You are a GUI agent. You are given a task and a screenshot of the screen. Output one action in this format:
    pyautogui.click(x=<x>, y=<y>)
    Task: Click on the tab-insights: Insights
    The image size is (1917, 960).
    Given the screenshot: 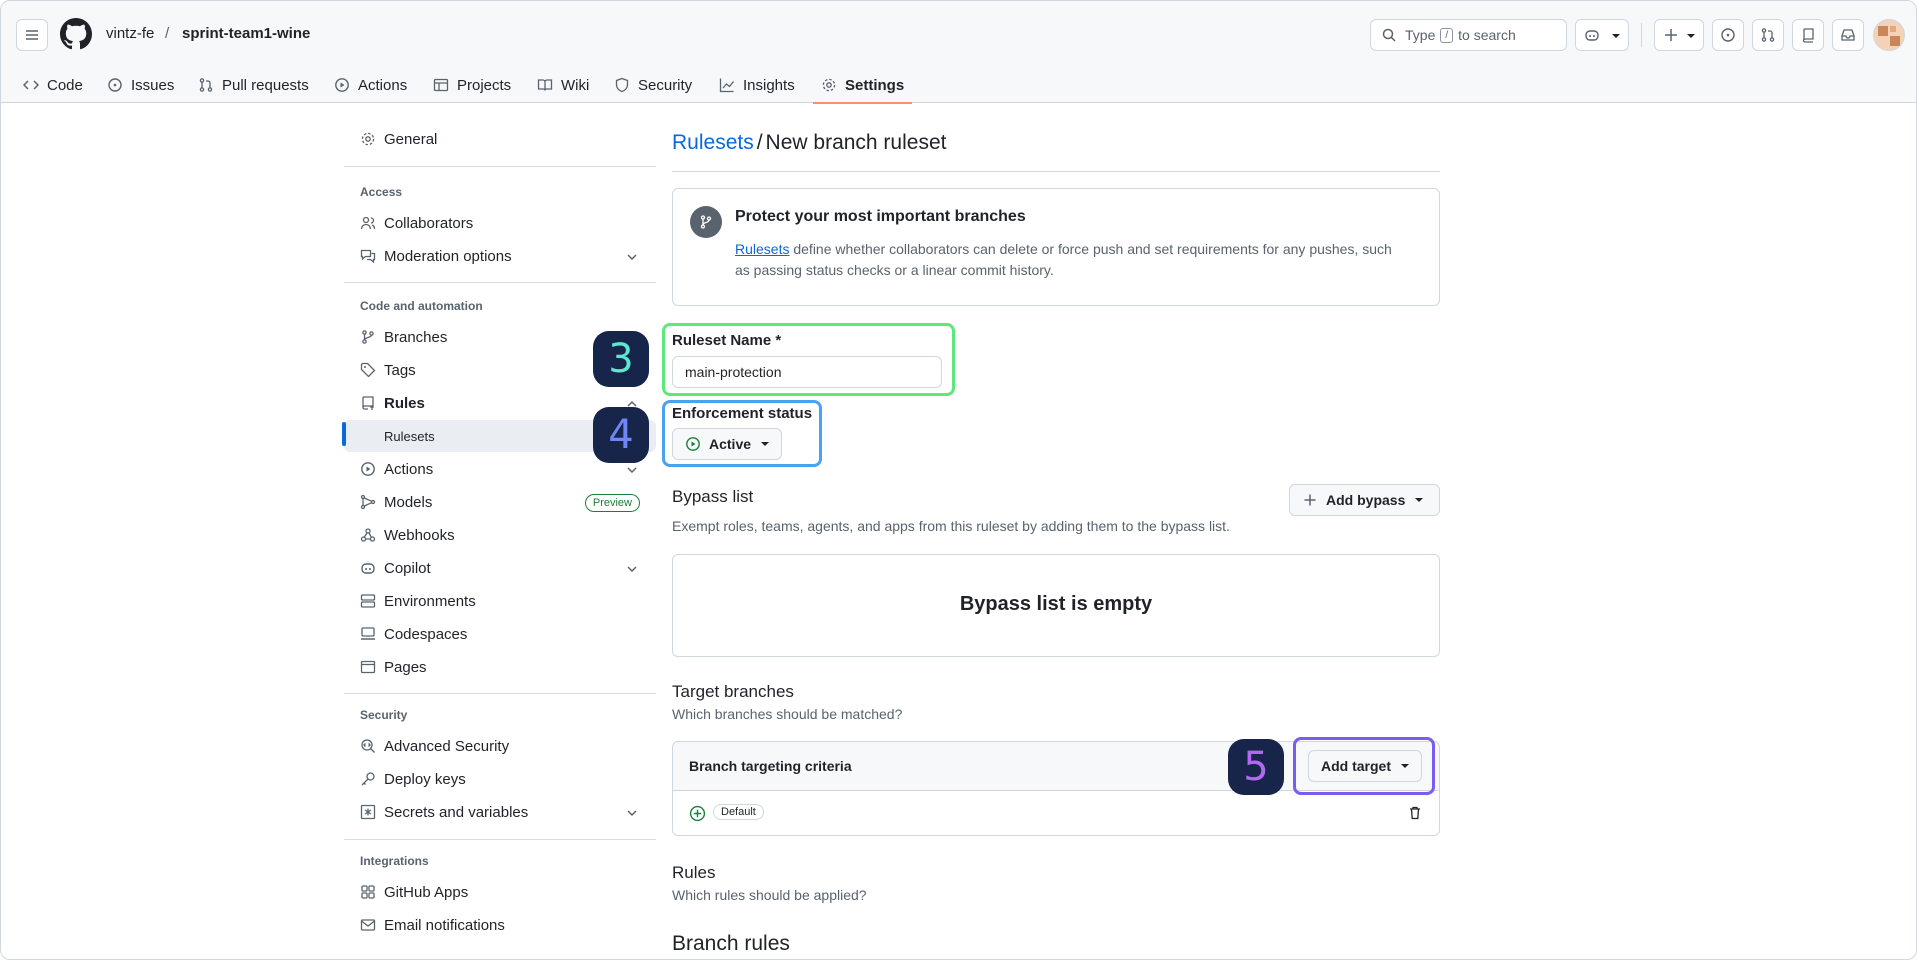 What is the action you would take?
    pyautogui.click(x=757, y=85)
    